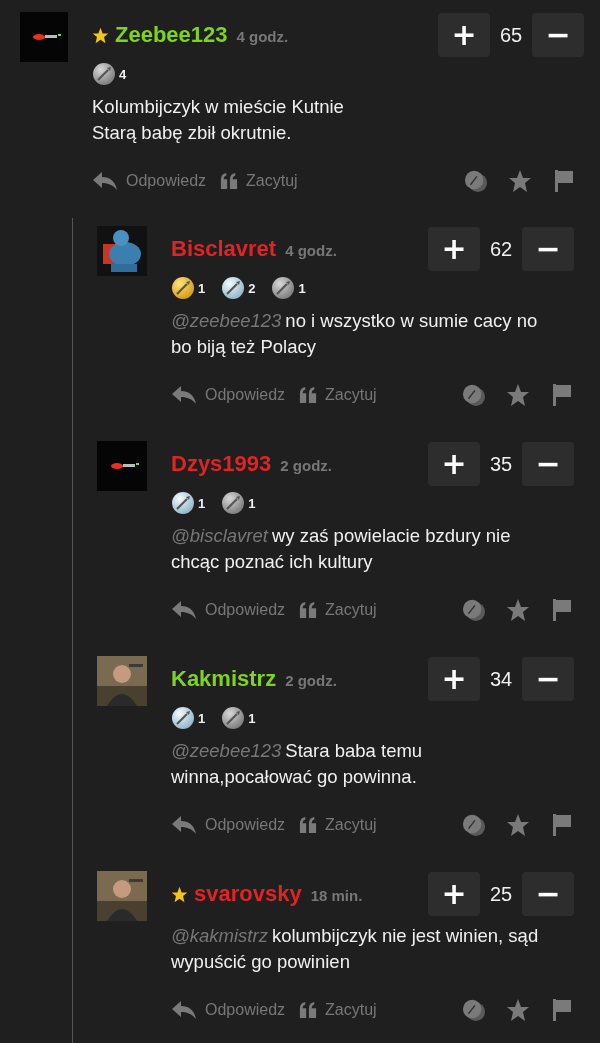  Describe the element at coordinates (336, 895) in the screenshot. I see `timestamp: 18 min.` at that location.